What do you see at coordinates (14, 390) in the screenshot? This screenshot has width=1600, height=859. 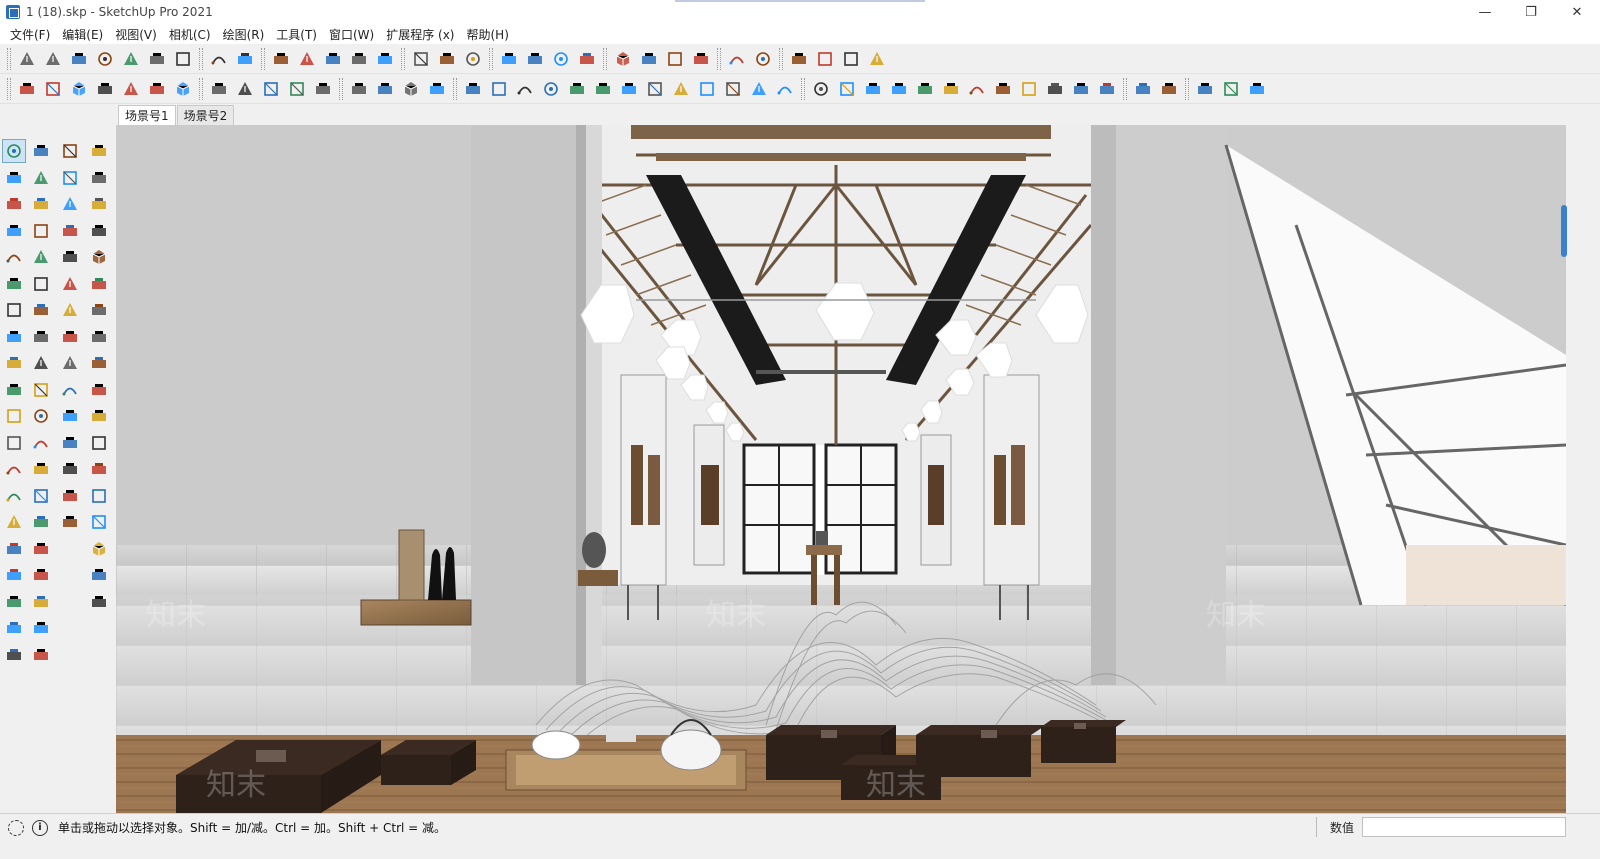 I see `scale-tool` at bounding box center [14, 390].